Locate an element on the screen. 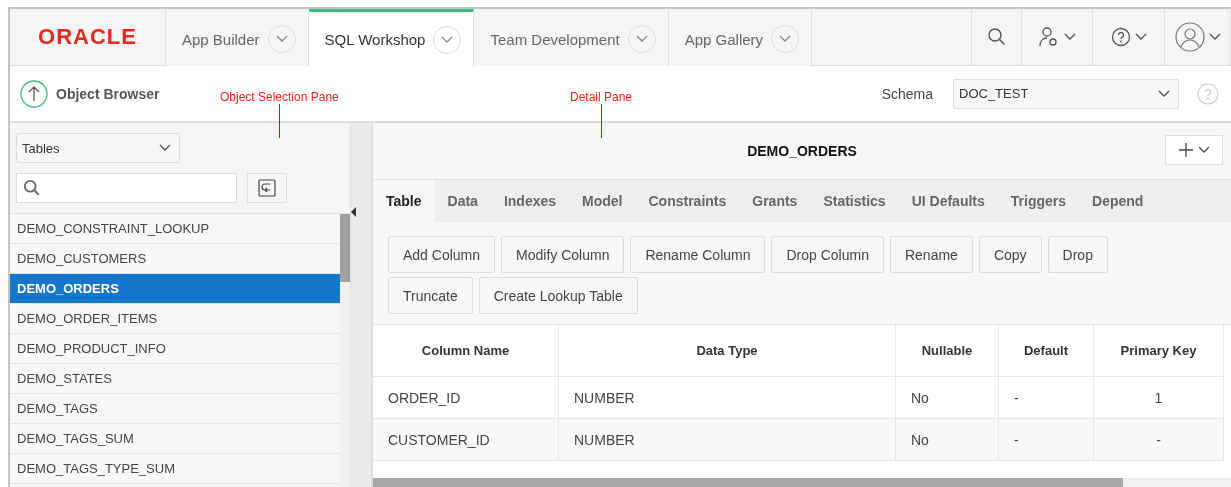 This screenshot has width=1231, height=487. object-list-item: DEMO_ORDERS is located at coordinates (175, 289).